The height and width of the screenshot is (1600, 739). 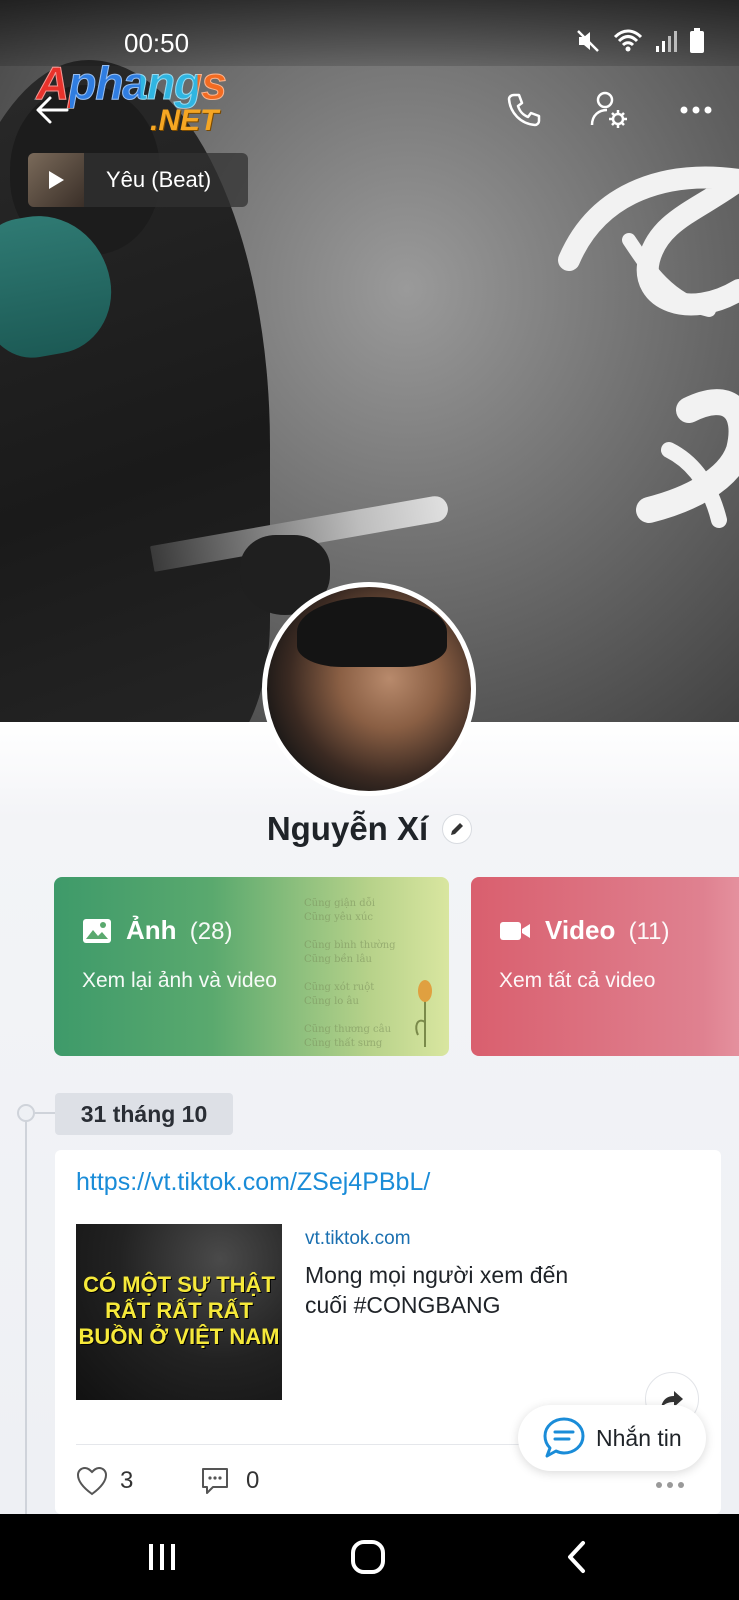 What do you see at coordinates (229, 1481) in the screenshot?
I see `comment-button: 0` at bounding box center [229, 1481].